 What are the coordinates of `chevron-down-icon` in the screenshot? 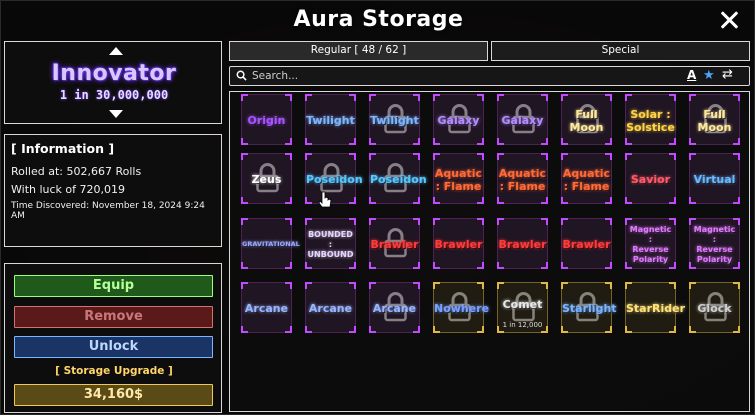 It's located at (116, 114).